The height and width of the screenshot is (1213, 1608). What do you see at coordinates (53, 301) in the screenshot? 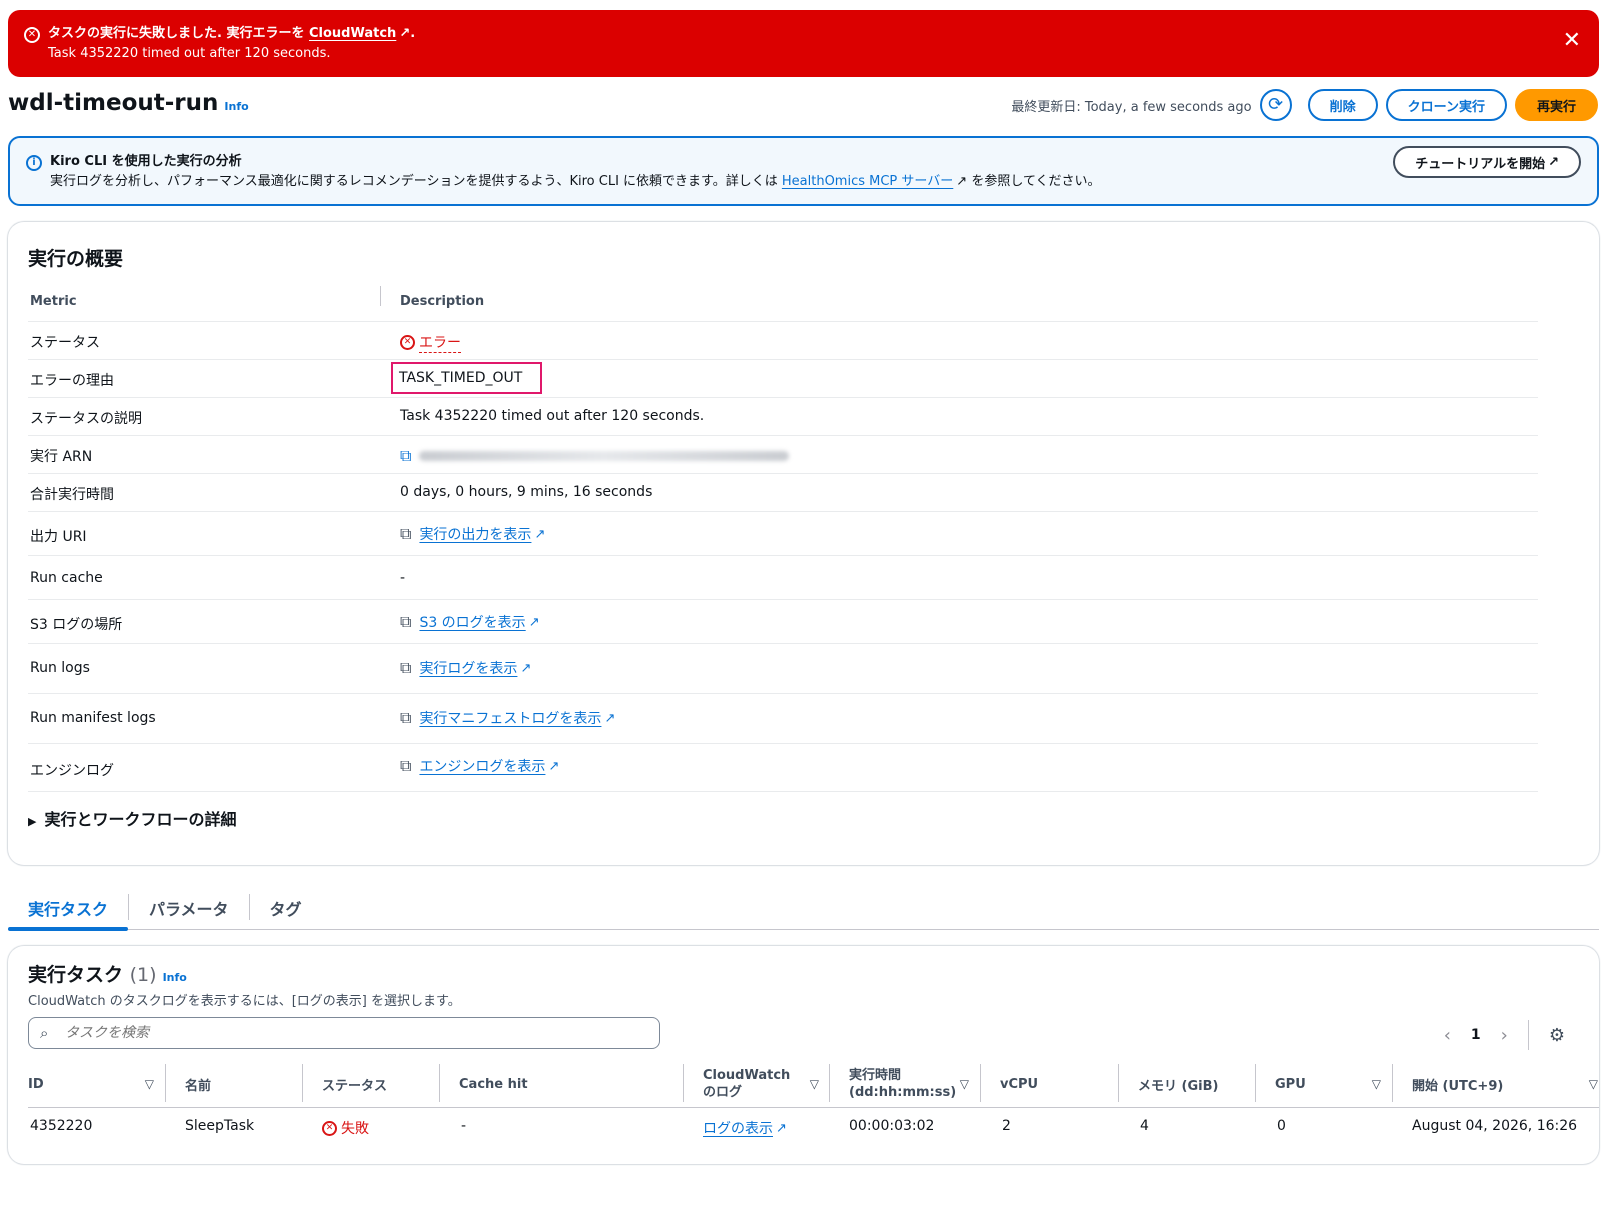
I see `col-metric: Metric` at bounding box center [53, 301].